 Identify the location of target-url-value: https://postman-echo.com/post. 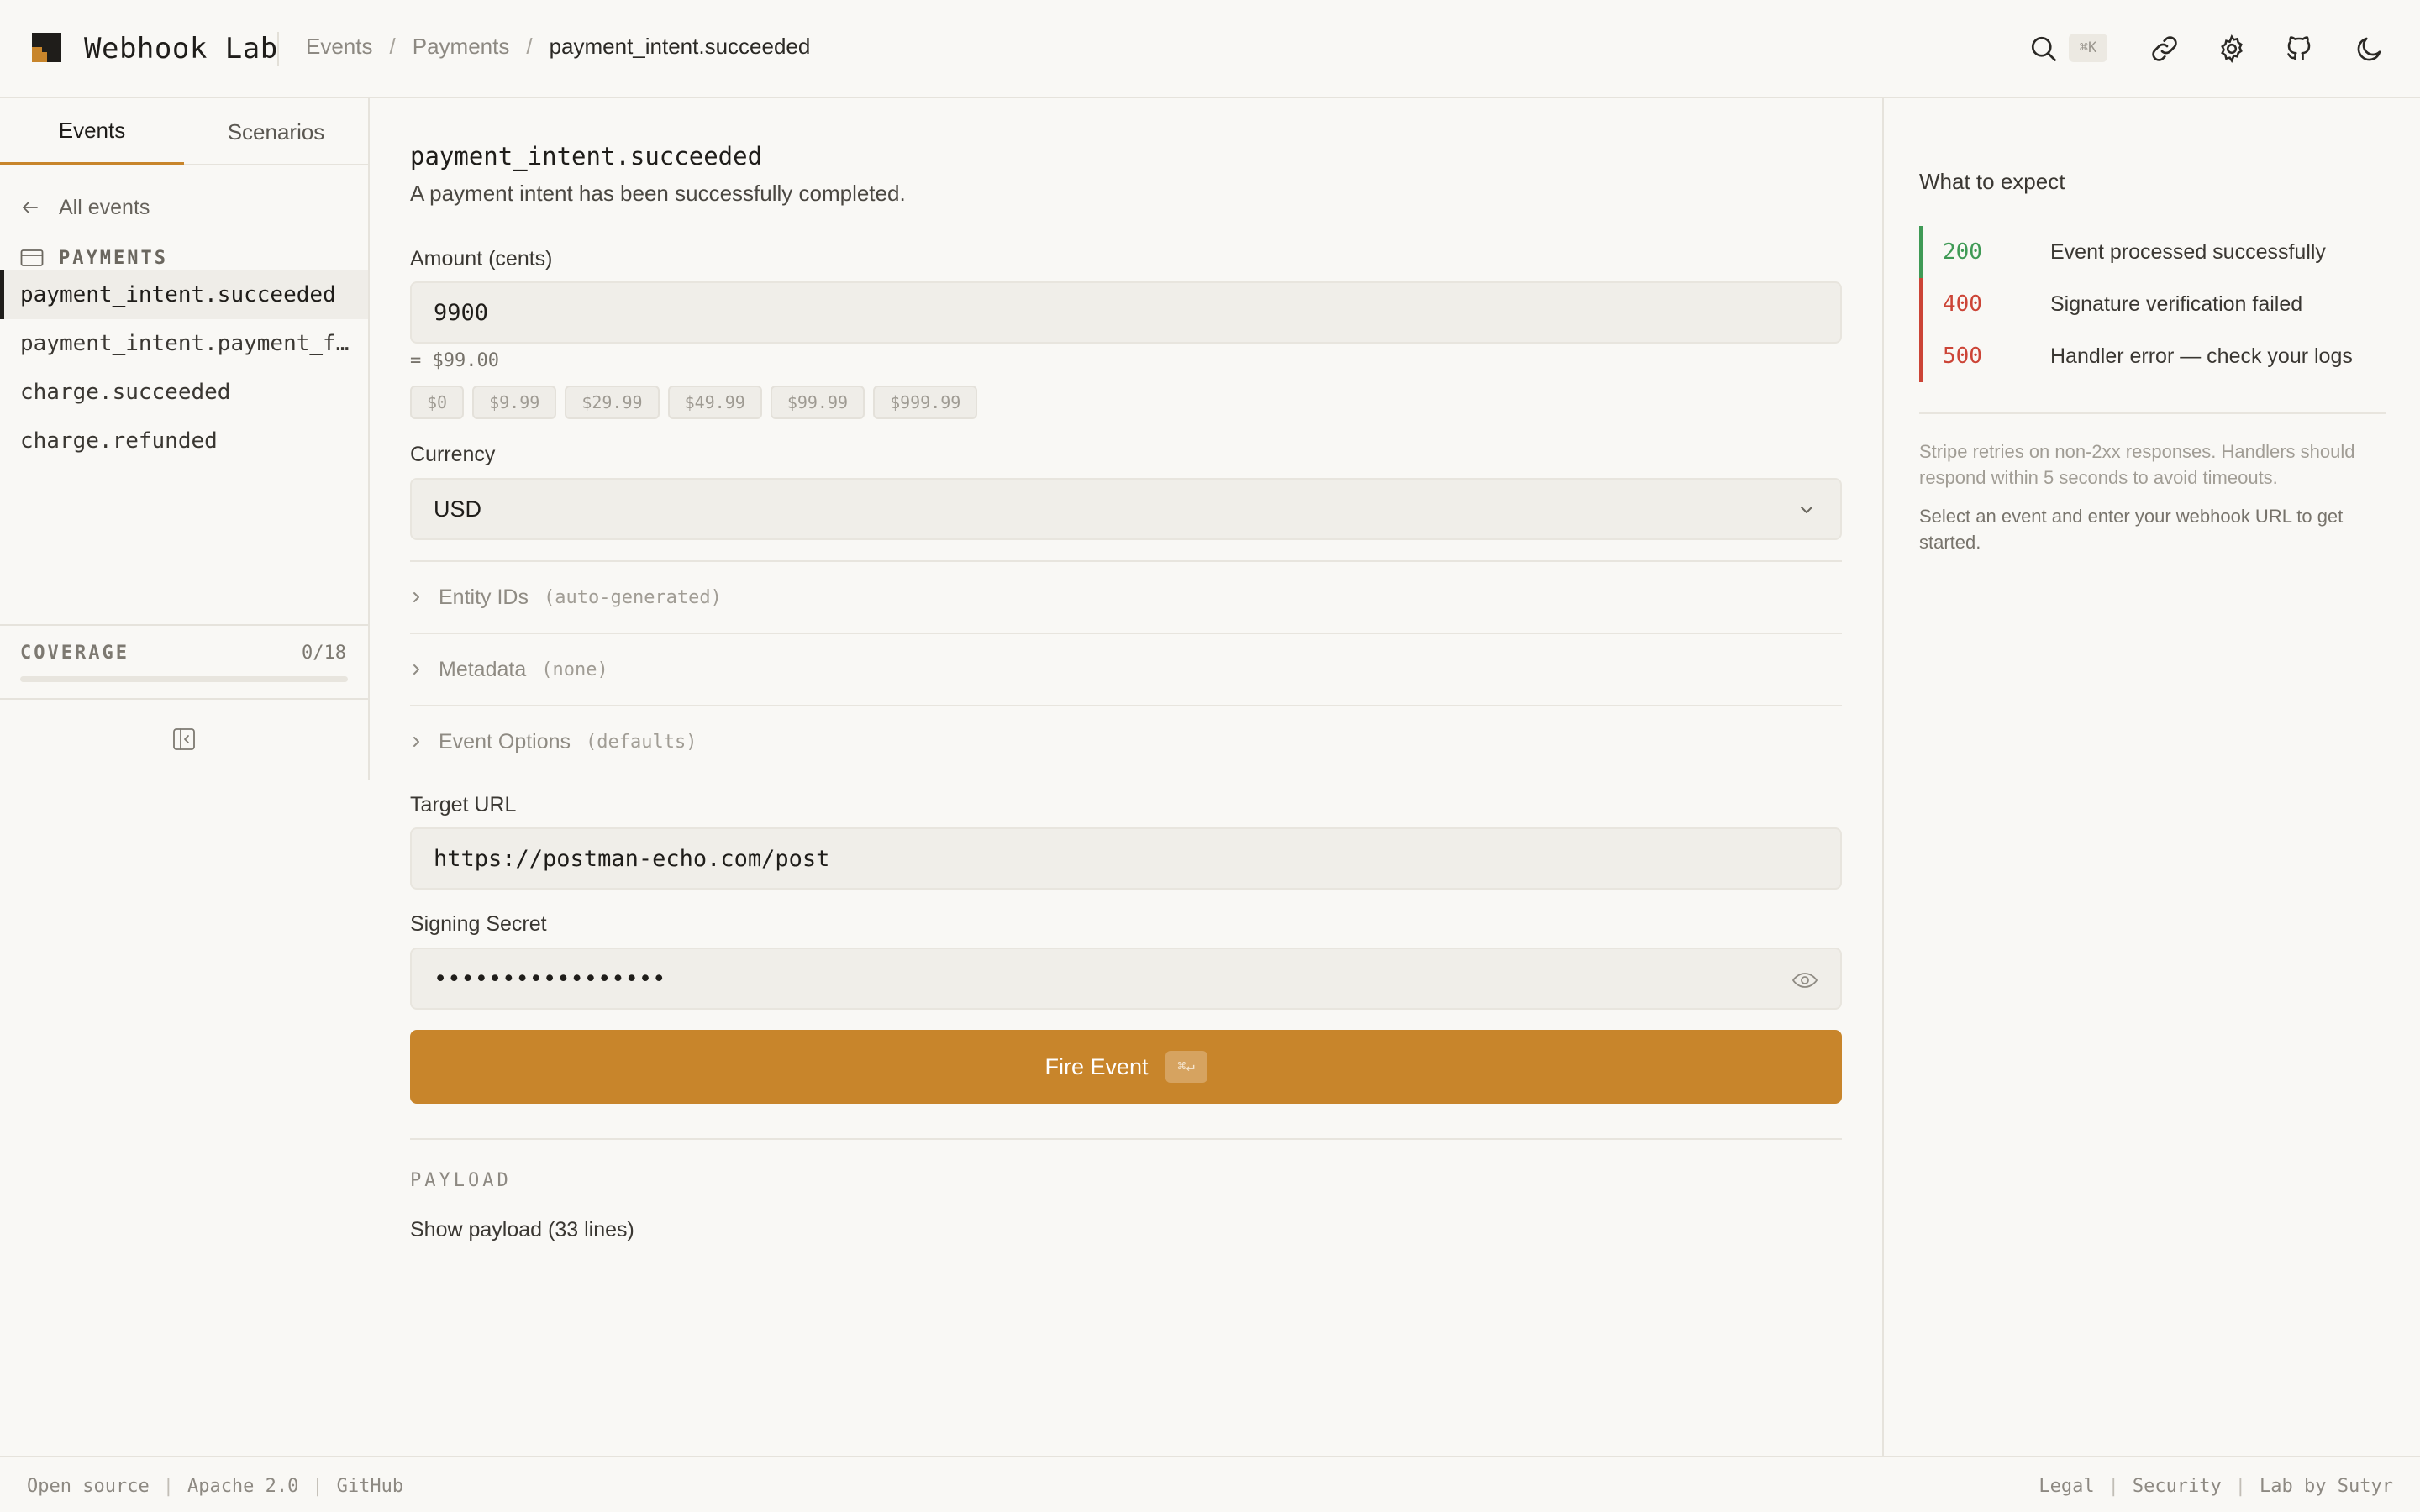
(632, 858).